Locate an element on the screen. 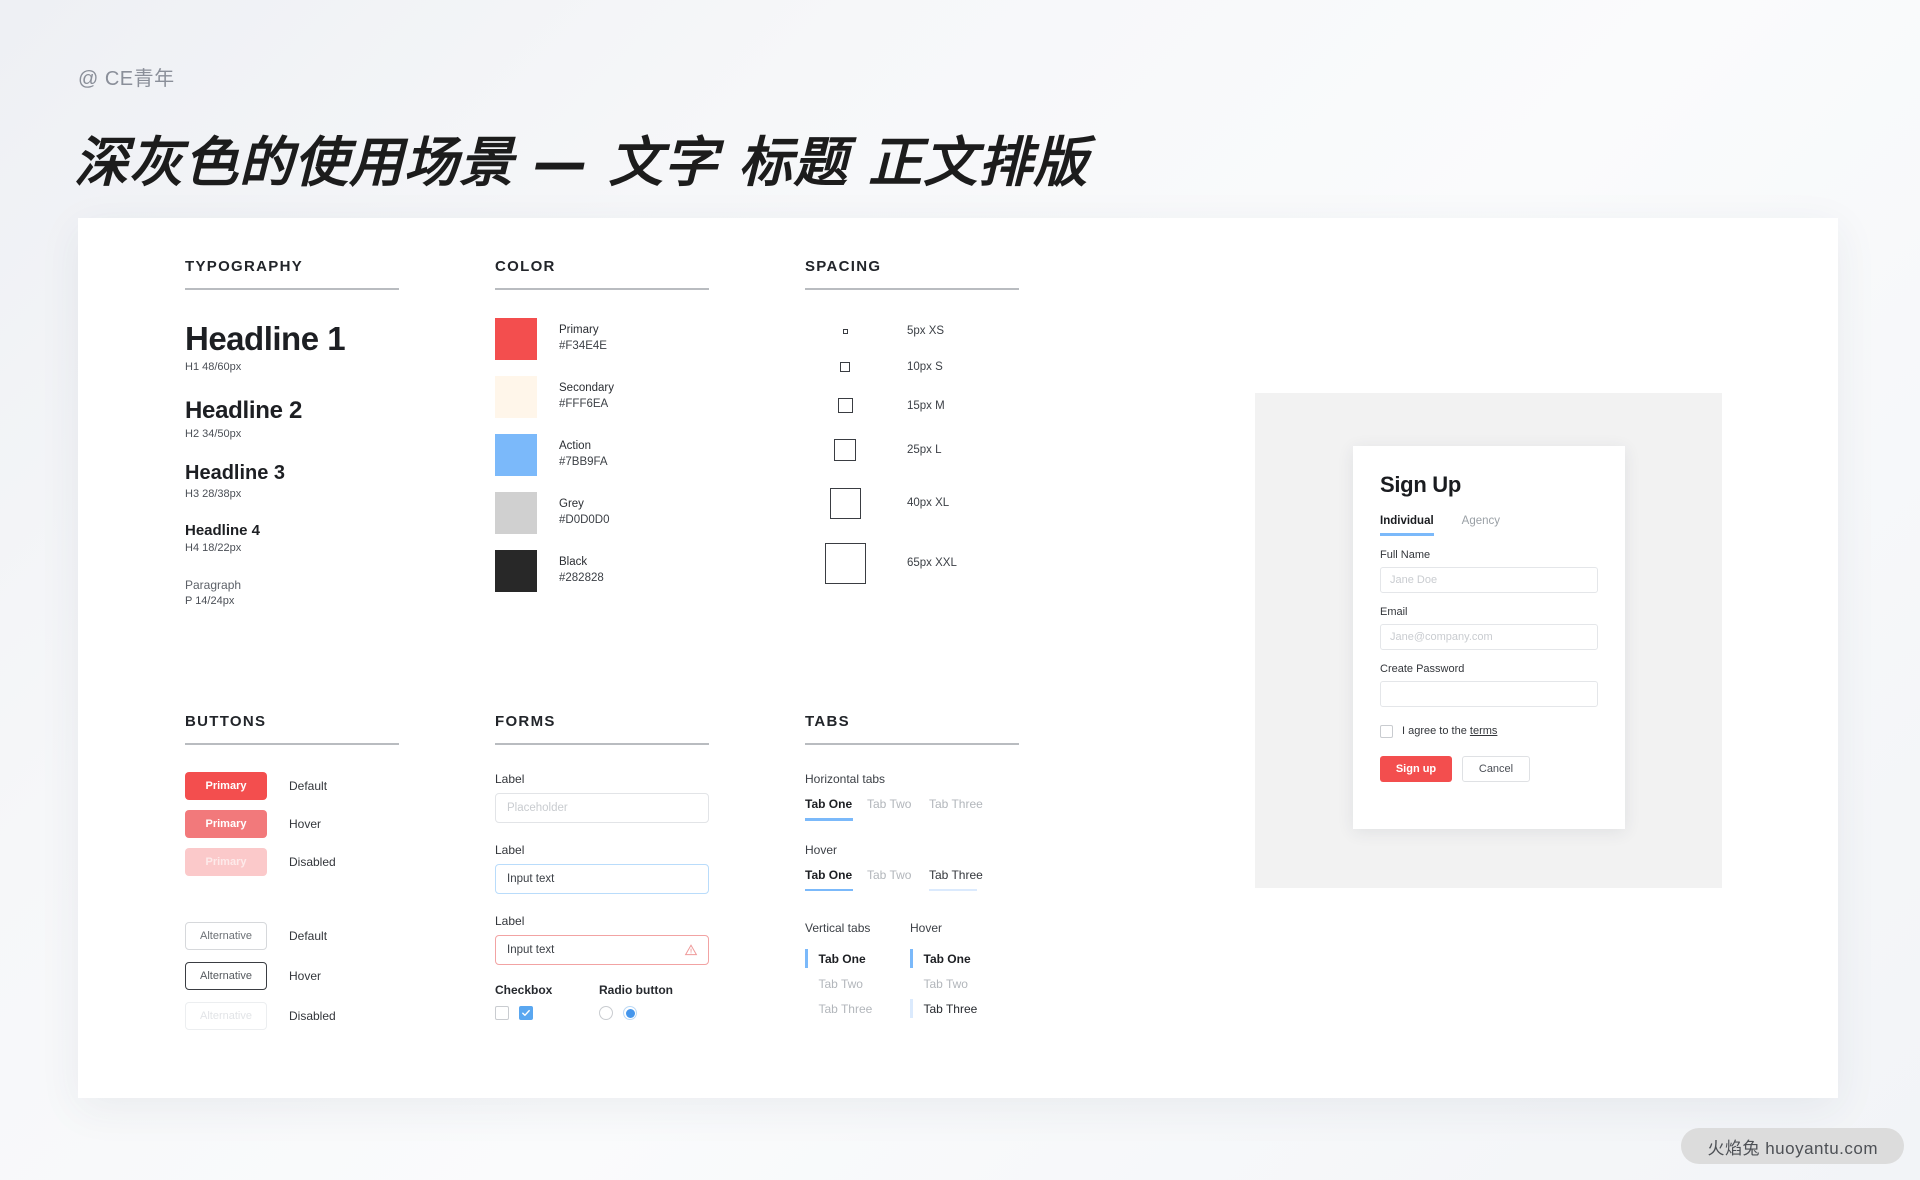 The image size is (1920, 1180). type-sample-h4: Headline 4 H4 18/22px is located at coordinates (340, 538).